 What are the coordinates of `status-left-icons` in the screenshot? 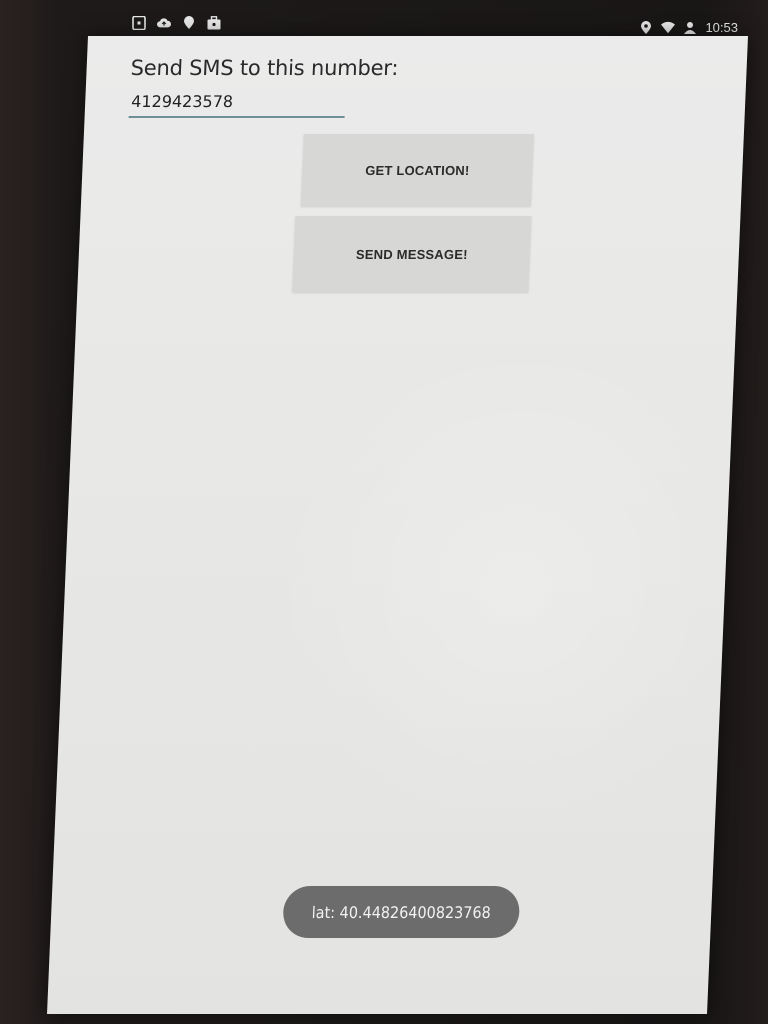 It's located at (176, 23).